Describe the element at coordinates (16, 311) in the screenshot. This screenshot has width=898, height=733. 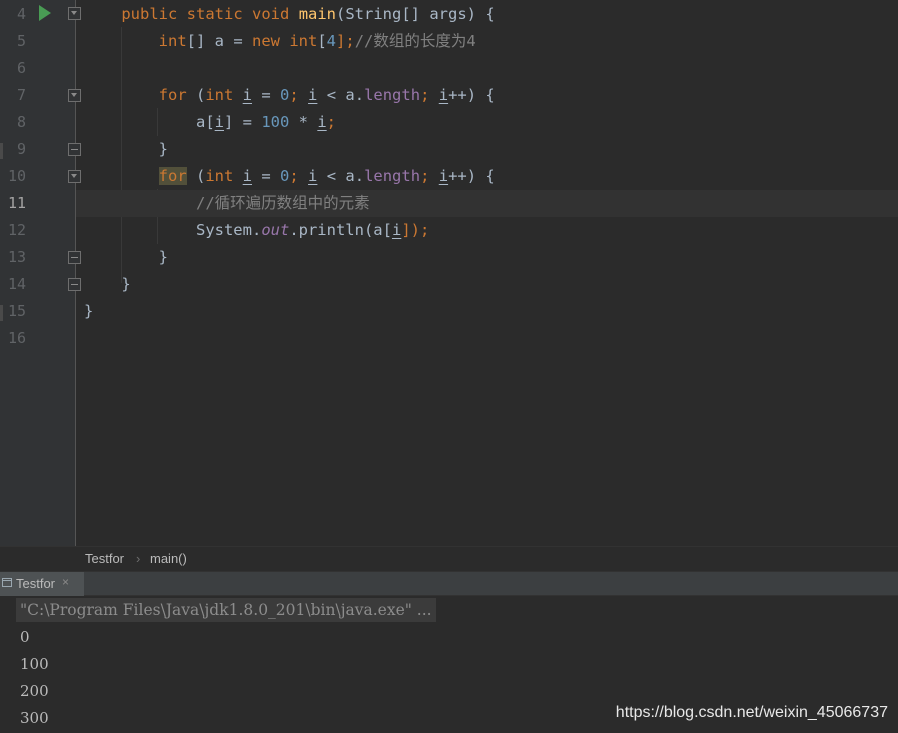
I see `line-number: 15` at that location.